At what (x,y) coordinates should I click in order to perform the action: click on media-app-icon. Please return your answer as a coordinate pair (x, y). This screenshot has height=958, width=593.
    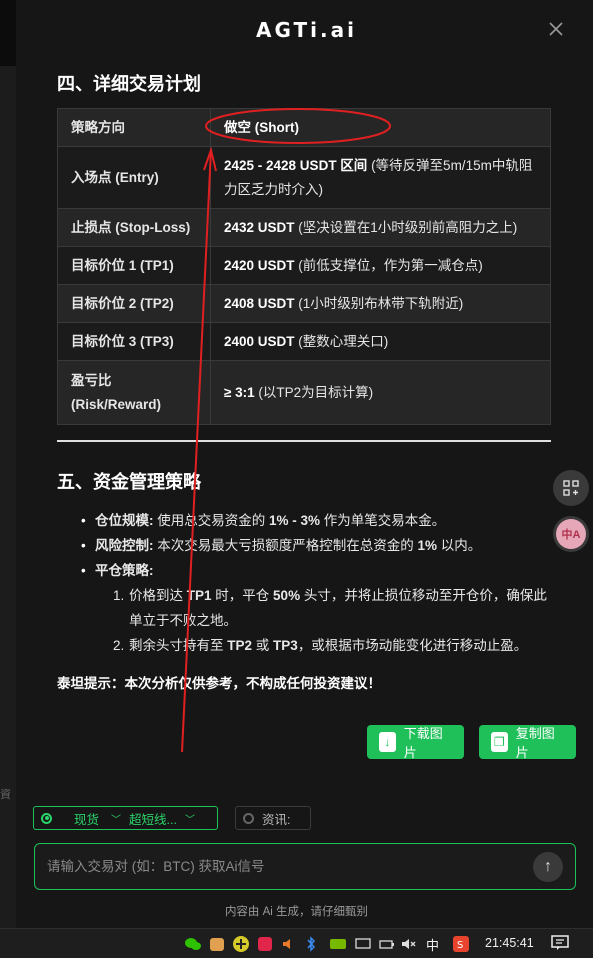
    Looking at the image, I should click on (265, 944).